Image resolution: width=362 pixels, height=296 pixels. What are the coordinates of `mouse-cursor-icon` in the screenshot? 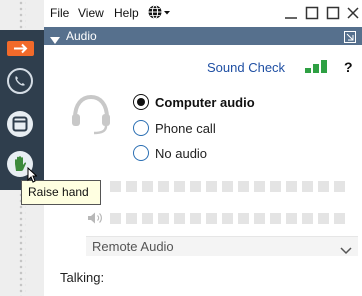 It's located at (32, 177).